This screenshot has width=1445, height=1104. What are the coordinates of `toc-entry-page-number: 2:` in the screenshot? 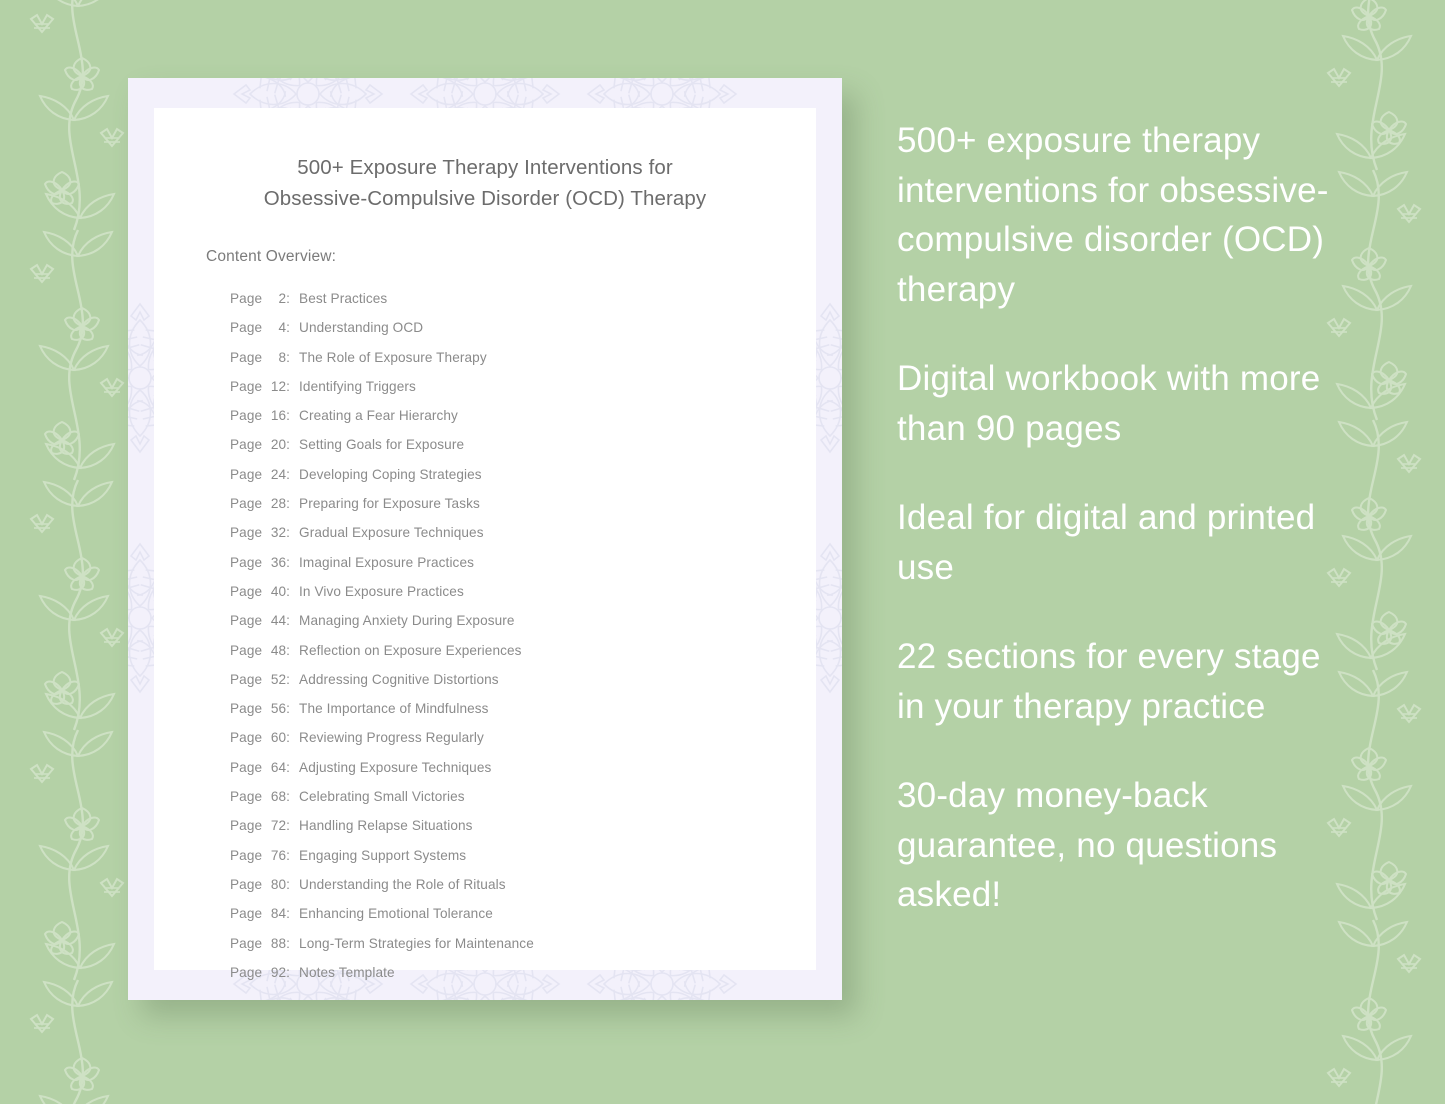 It's located at (284, 298).